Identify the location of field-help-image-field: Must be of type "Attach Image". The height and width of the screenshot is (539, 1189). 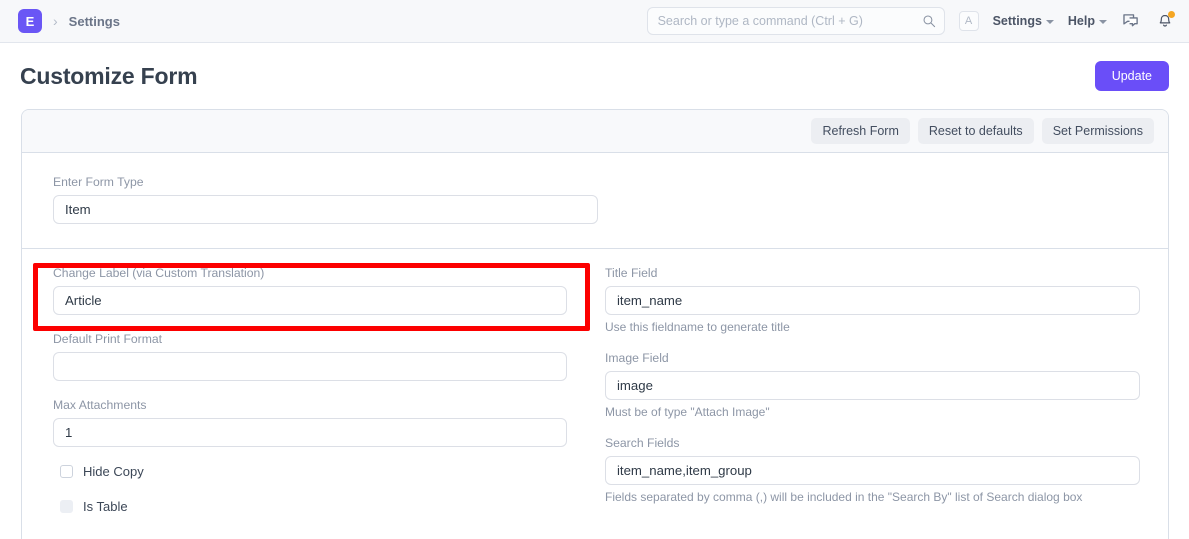
(687, 412).